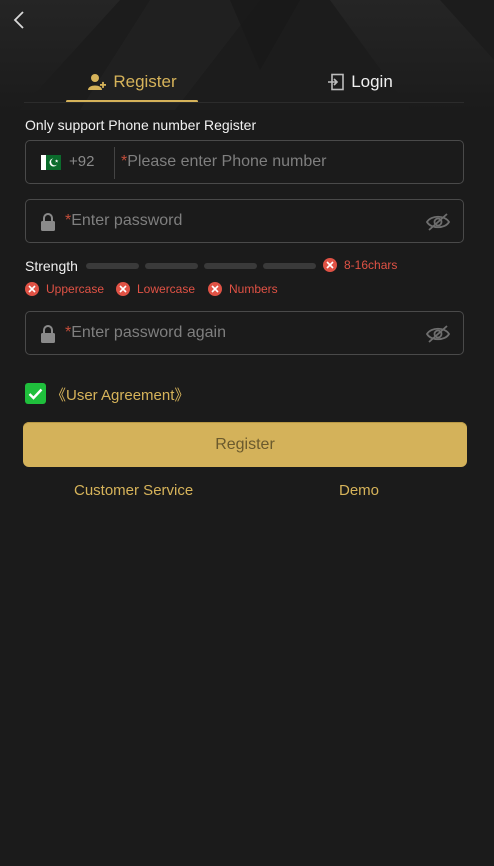 The height and width of the screenshot is (866, 494). I want to click on rule-lowercase-label: Lowercase, so click(166, 289).